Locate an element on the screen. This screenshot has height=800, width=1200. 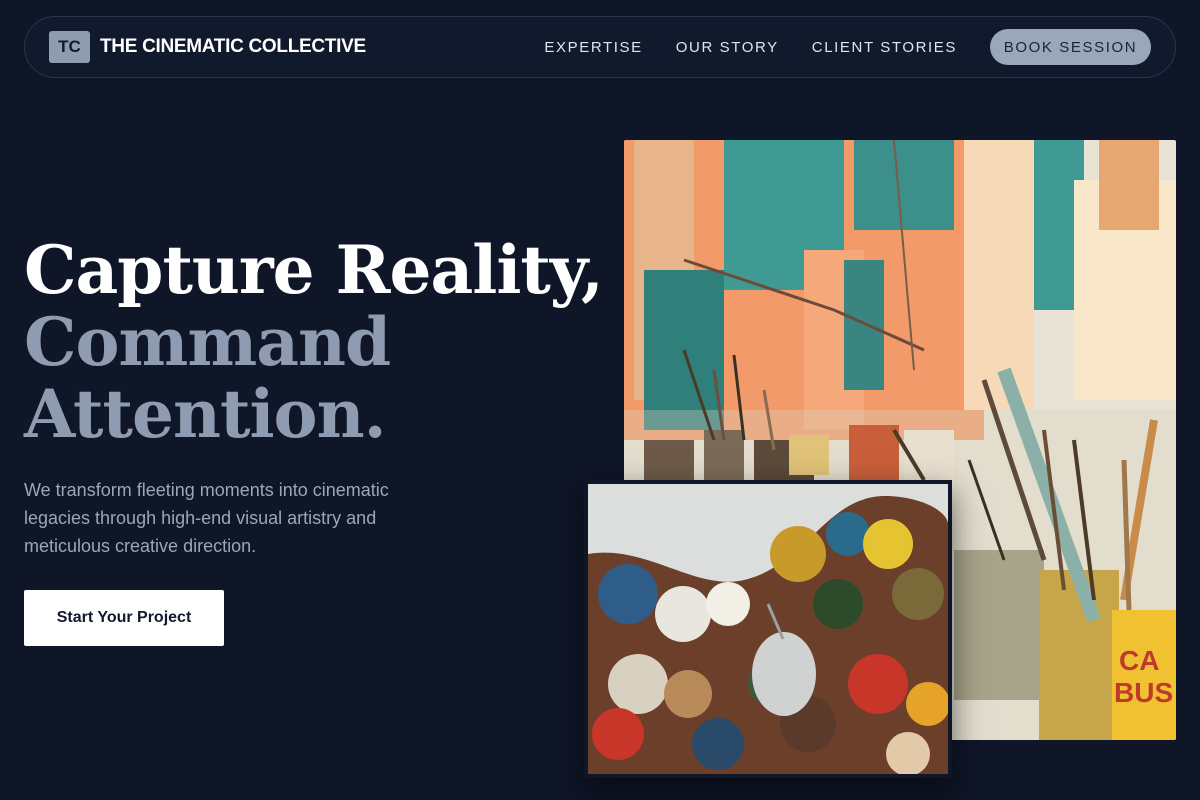
paint-palette-photo is located at coordinates (768, 629).